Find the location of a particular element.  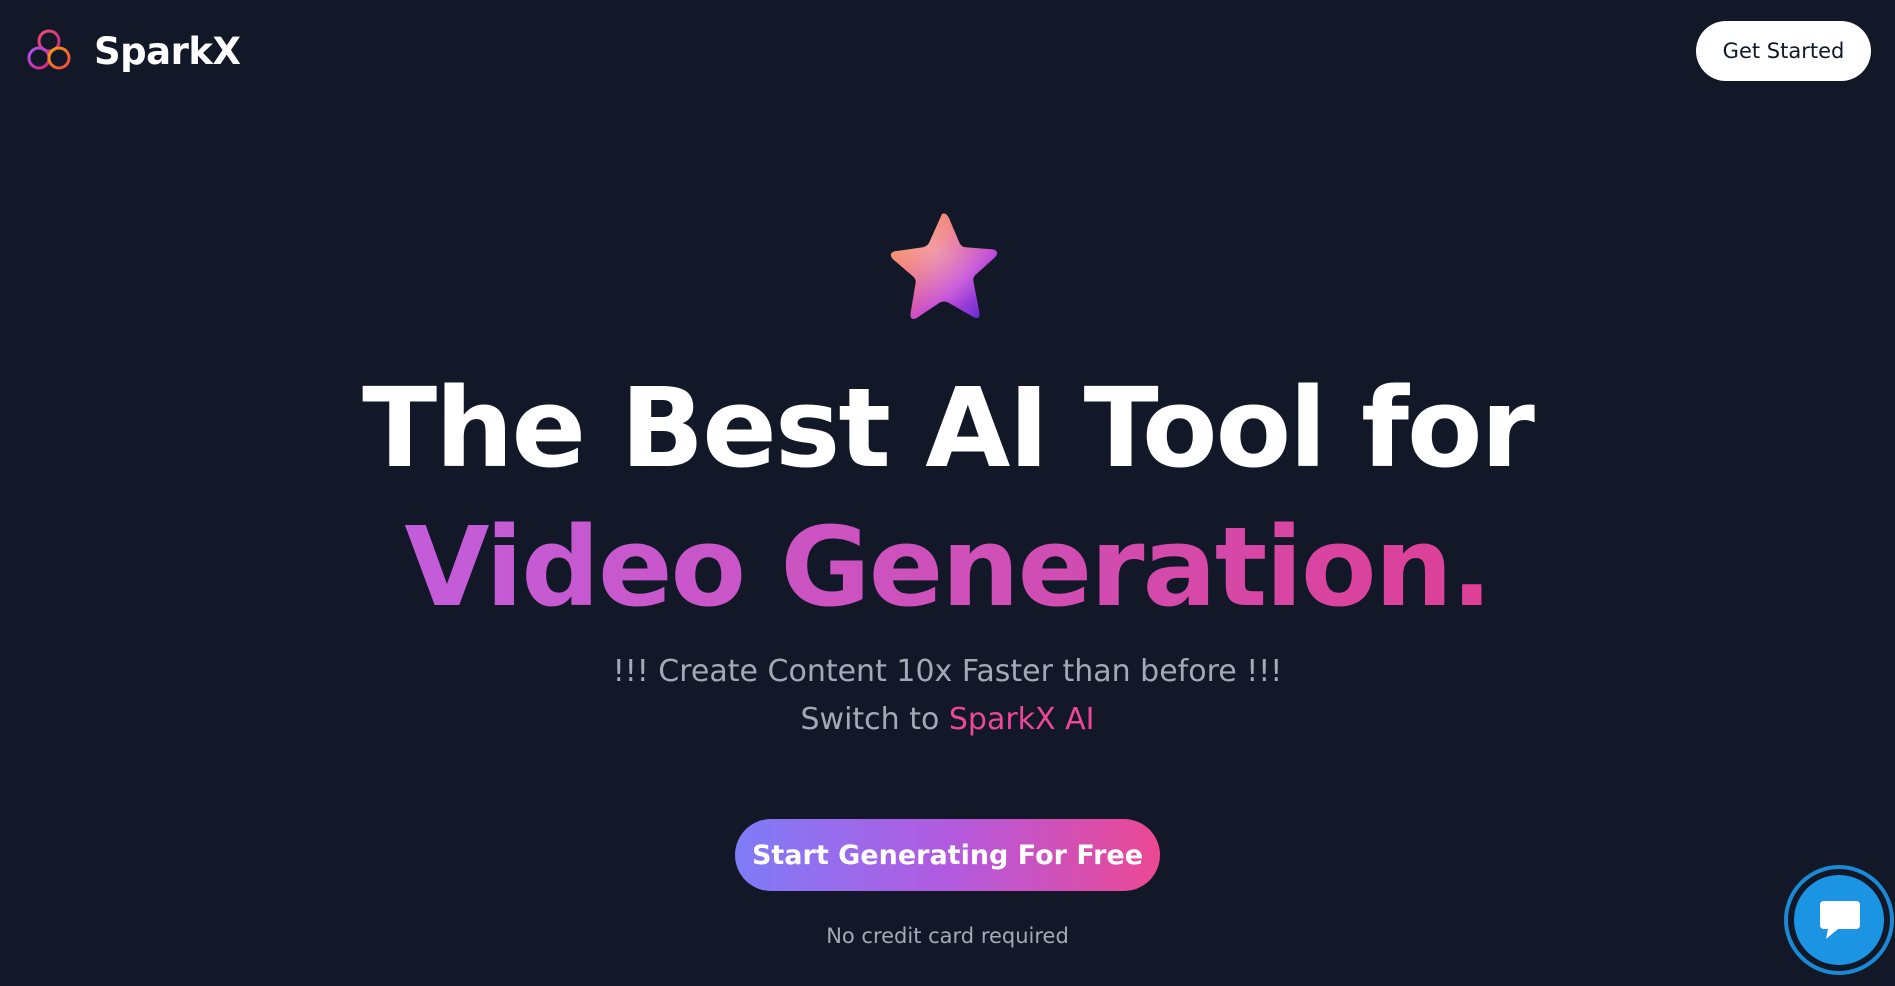

brand-name: SparkX is located at coordinates (167, 51).